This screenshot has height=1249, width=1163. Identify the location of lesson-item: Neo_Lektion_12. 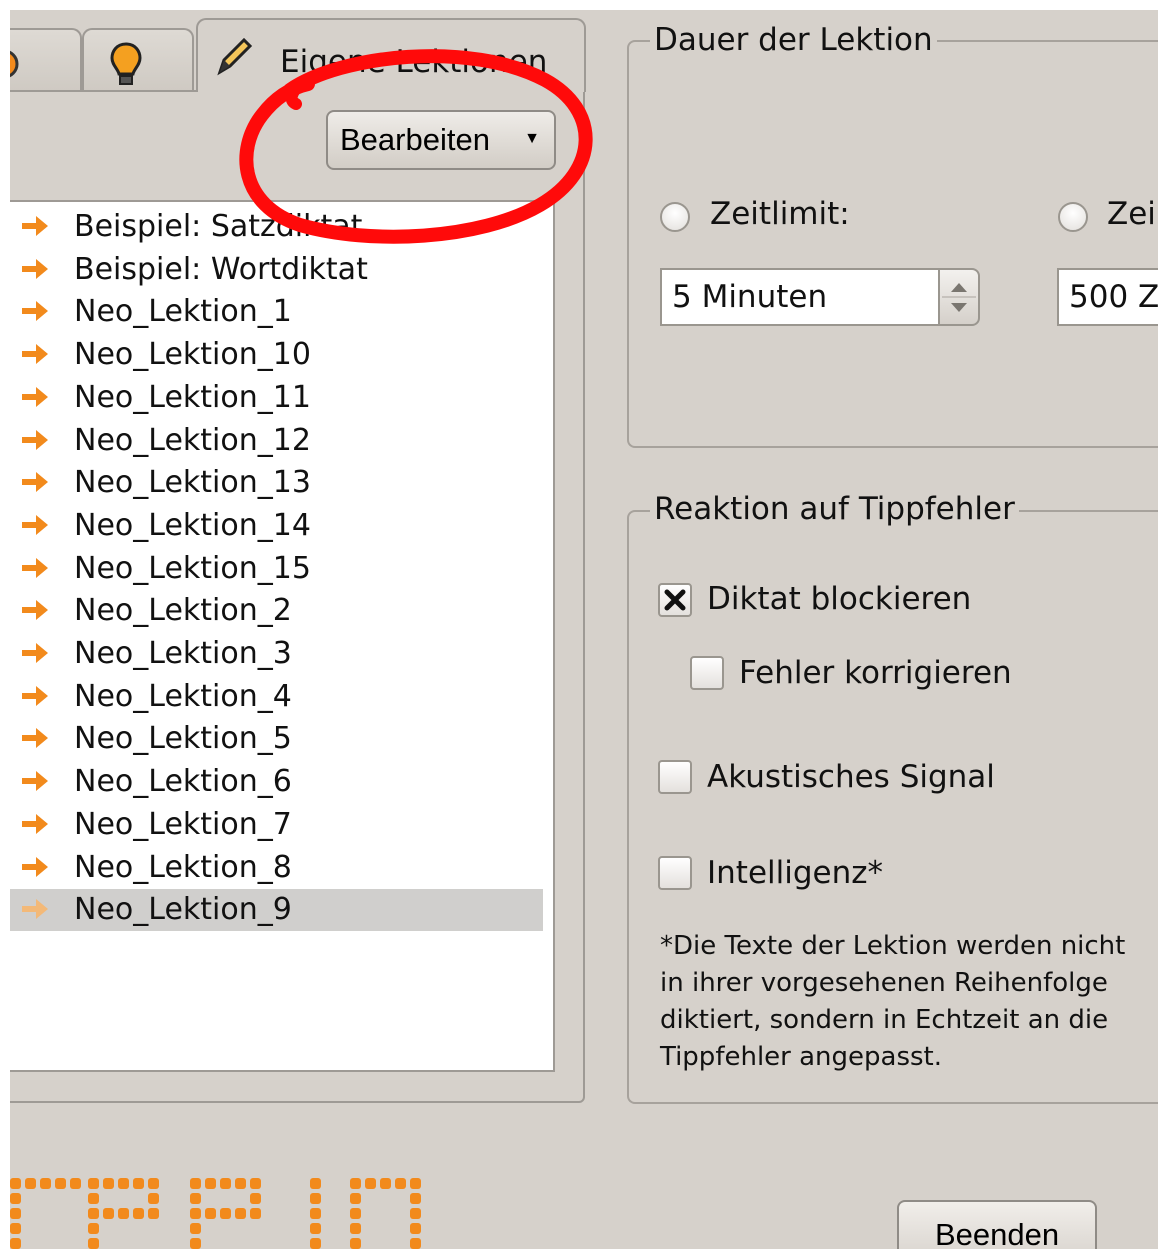
(276, 441).